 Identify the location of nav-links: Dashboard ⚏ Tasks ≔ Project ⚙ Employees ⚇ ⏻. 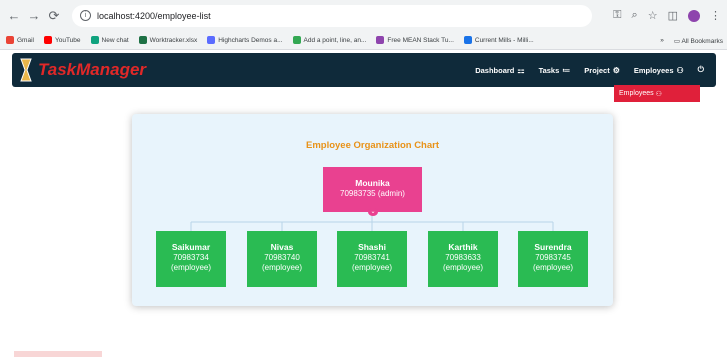
(589, 70).